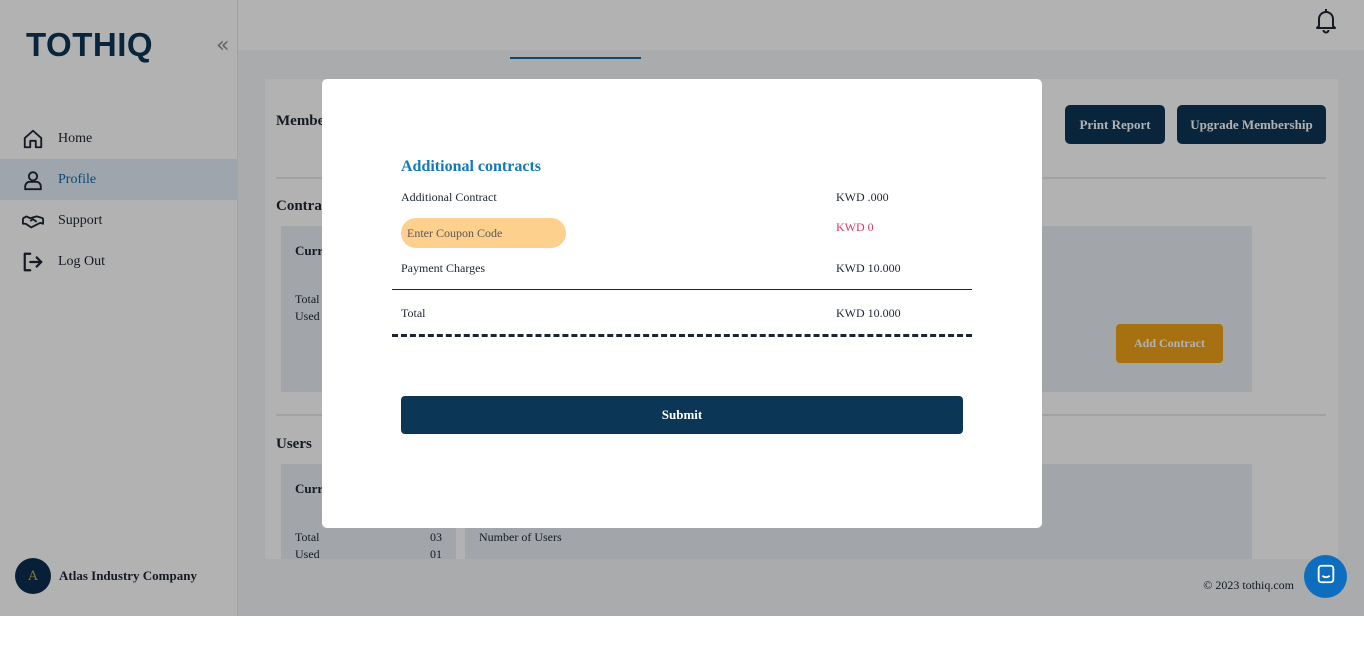 This screenshot has height=652, width=1364. What do you see at coordinates (483, 233) in the screenshot?
I see `coupon-code-input` at bounding box center [483, 233].